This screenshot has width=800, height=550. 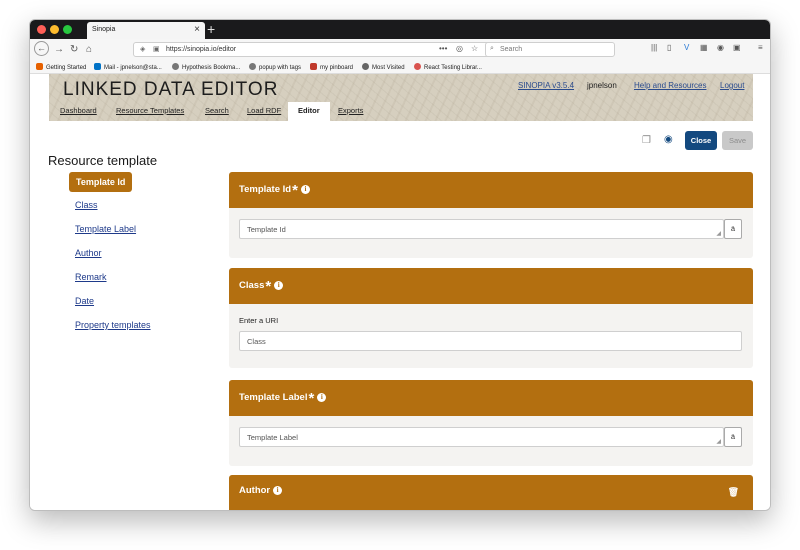 What do you see at coordinates (320, 49) in the screenshot?
I see `url-bar: ◈ ▣ https://sinopia.io/editor ••• ◎ ☆` at bounding box center [320, 49].